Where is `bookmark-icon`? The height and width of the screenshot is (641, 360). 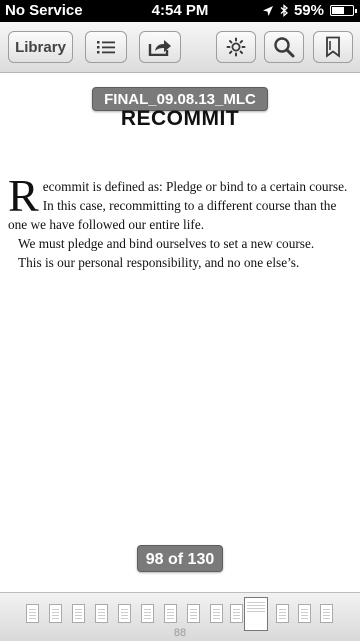
bookmark-icon is located at coordinates (333, 47).